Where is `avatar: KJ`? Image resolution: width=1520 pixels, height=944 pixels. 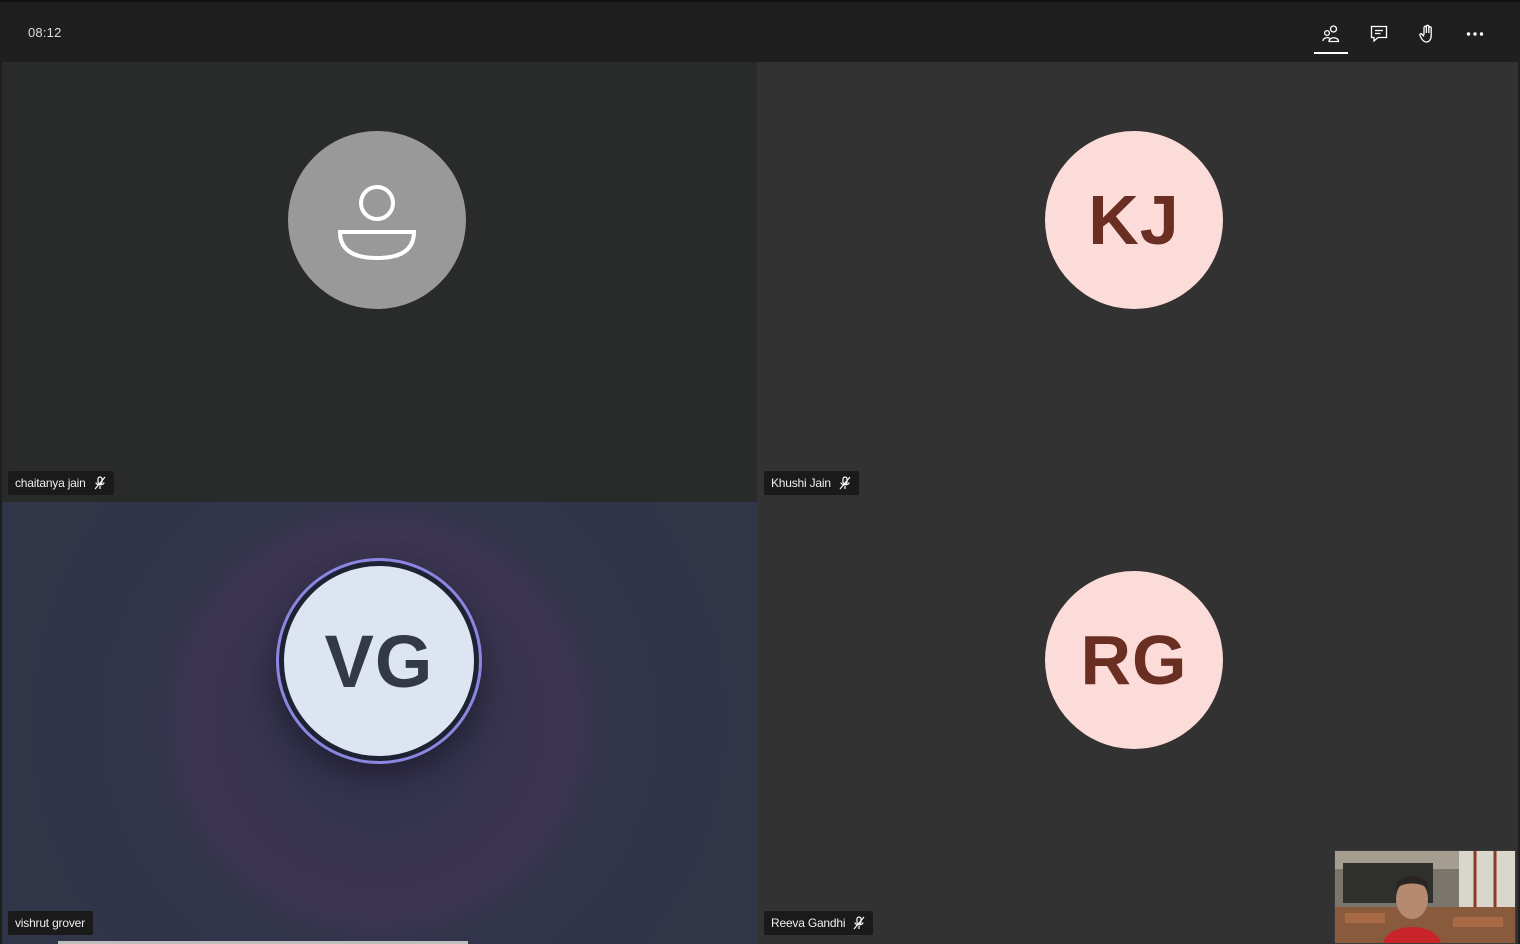
avatar: KJ is located at coordinates (1134, 220).